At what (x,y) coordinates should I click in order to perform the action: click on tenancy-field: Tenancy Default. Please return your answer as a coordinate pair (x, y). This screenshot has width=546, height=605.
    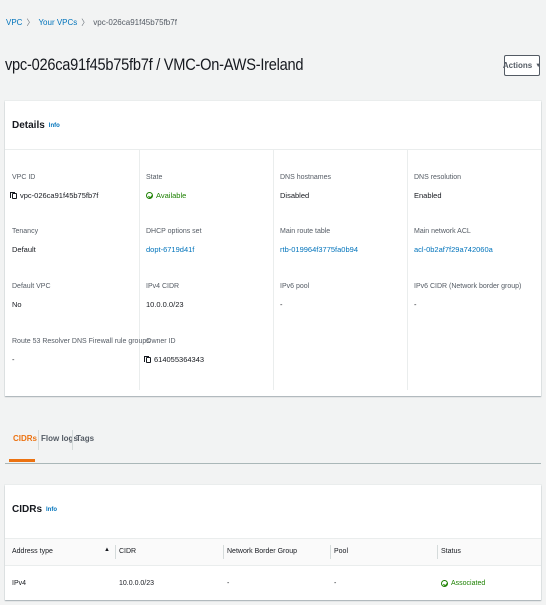
    Looking at the image, I should click on (25, 241).